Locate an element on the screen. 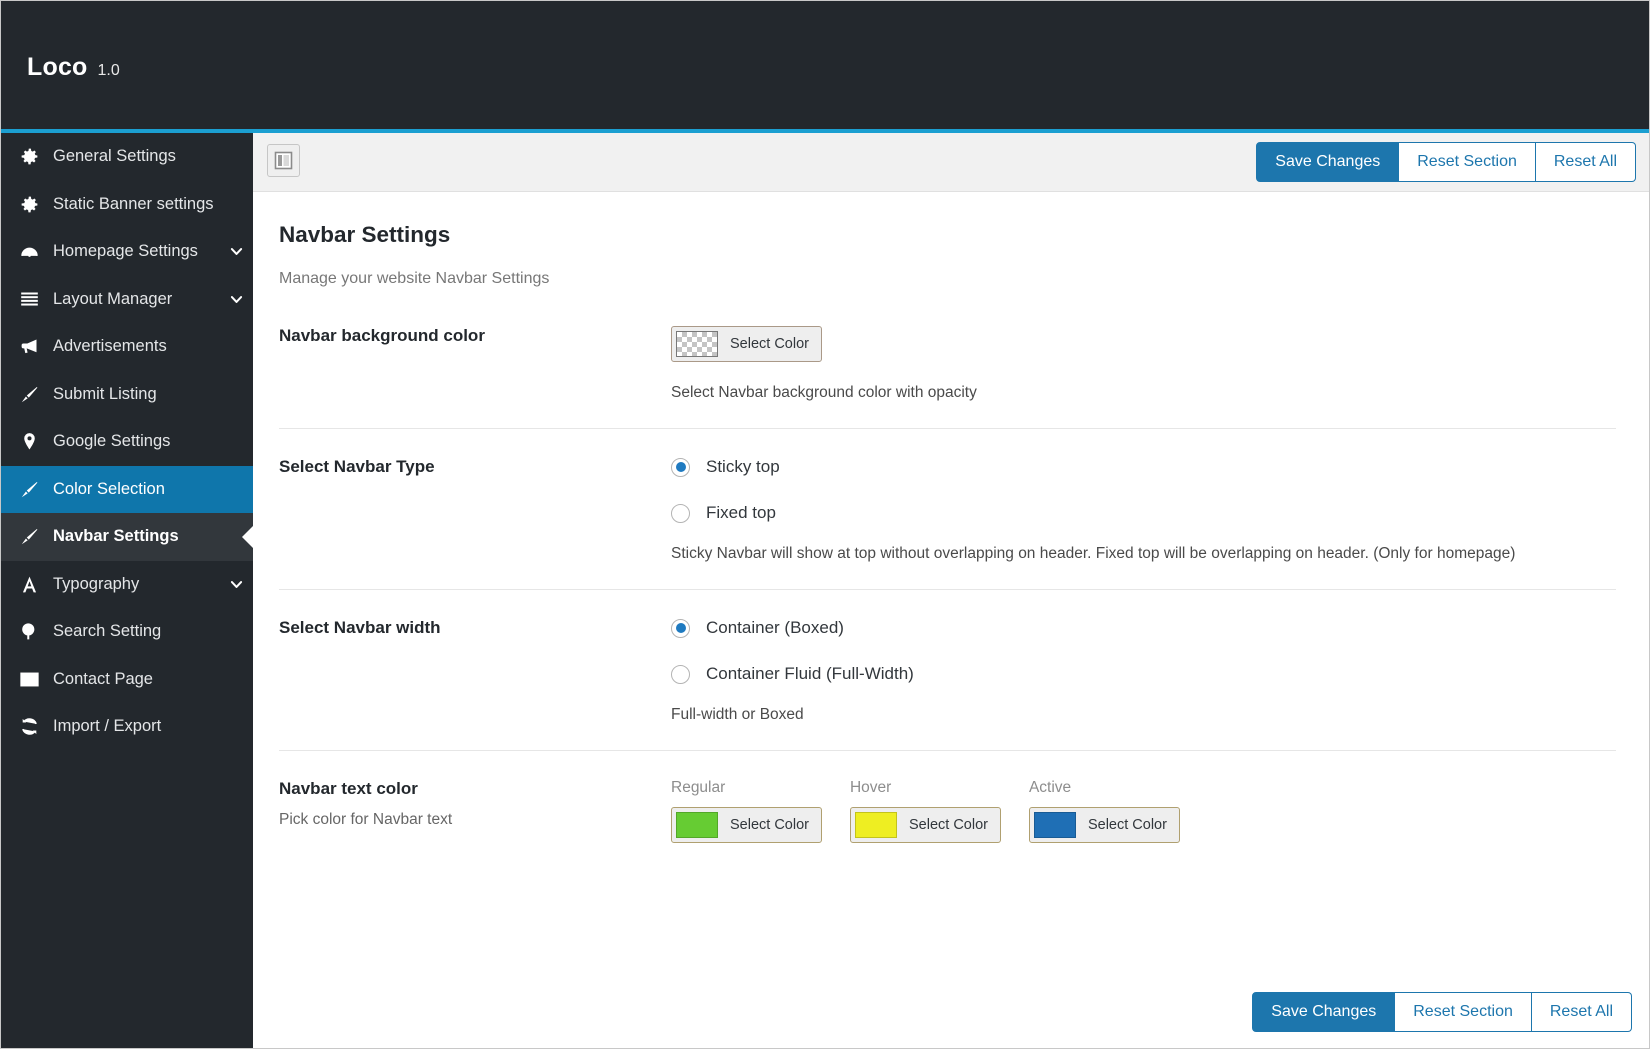 This screenshot has height=1049, width=1650. refresh-icon is located at coordinates (36, 726).